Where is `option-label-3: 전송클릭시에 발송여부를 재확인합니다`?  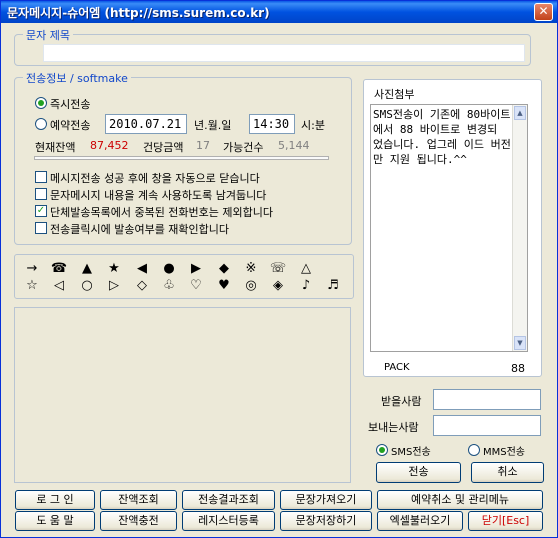
option-label-3: 전송클릭시에 발송여부를 재확인합니다 is located at coordinates (140, 229).